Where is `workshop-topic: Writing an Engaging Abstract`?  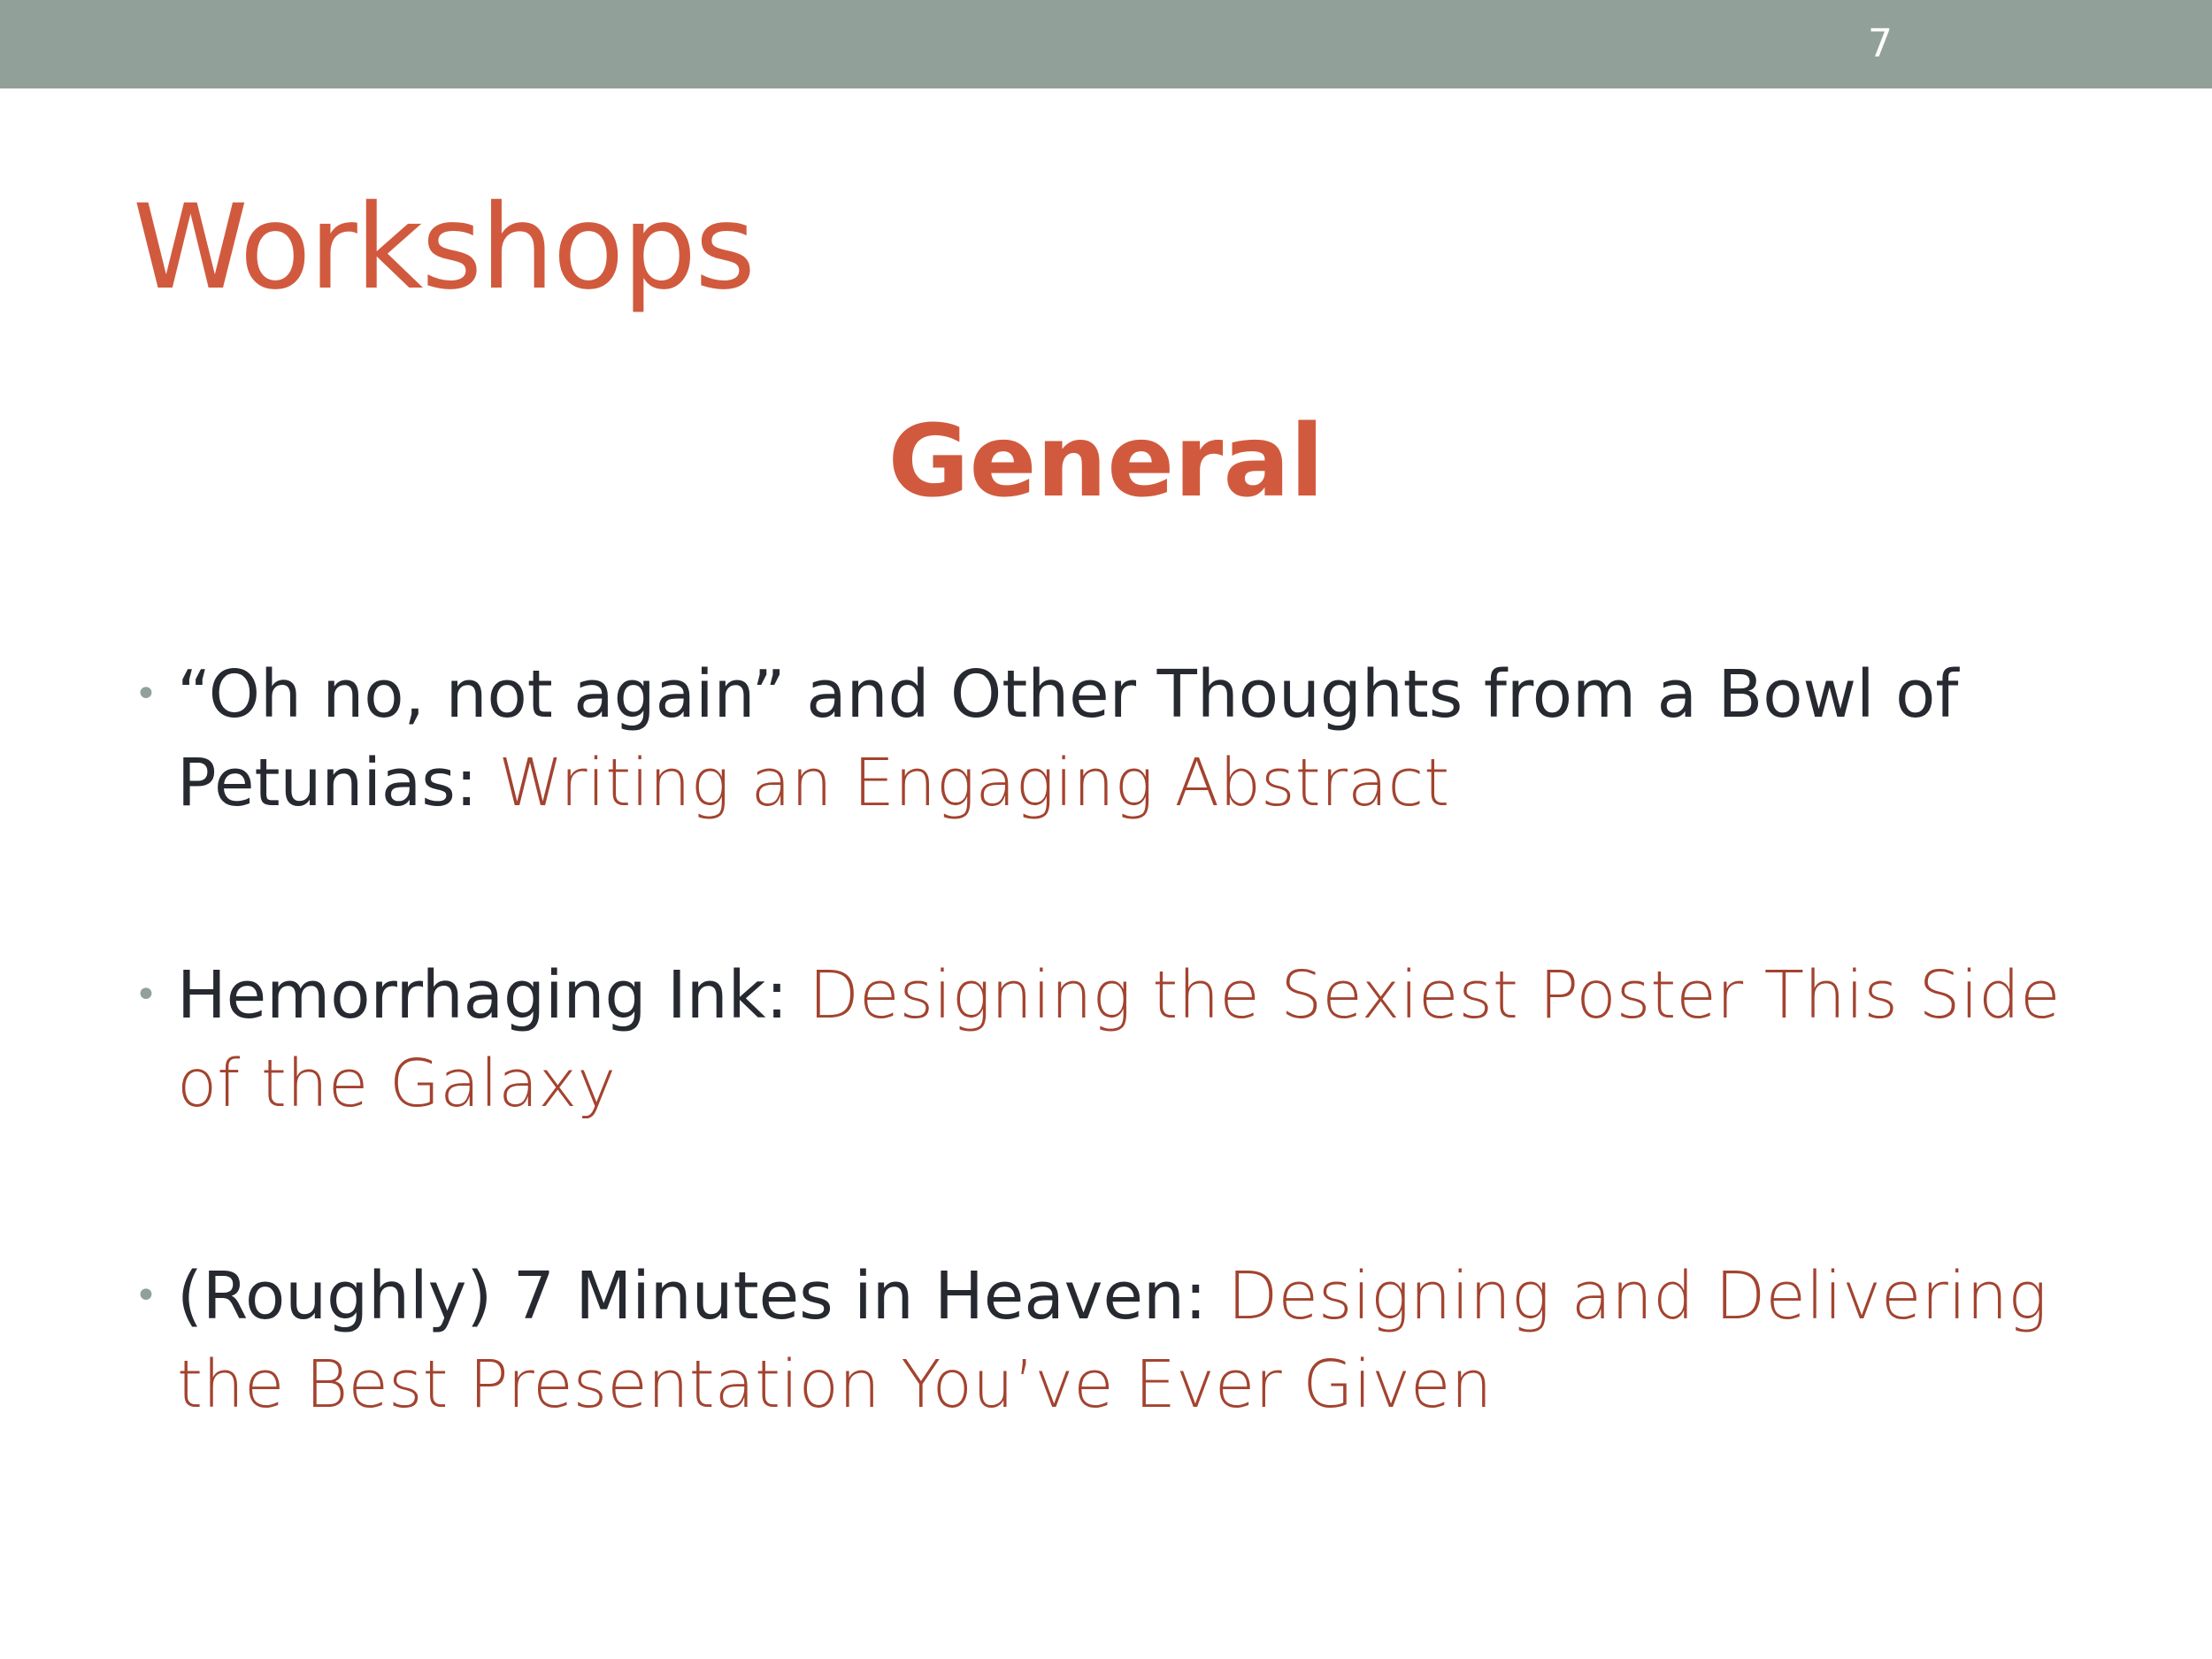
workshop-topic: Writing an Engaging Abstract is located at coordinates (974, 783).